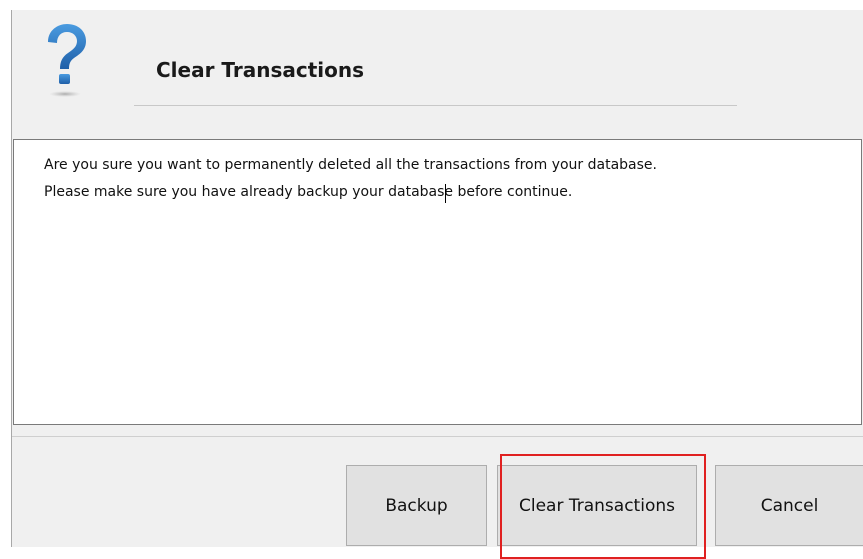 This screenshot has height=559, width=863. Describe the element at coordinates (789, 505) in the screenshot. I see `cancel-button: Cancel` at that location.